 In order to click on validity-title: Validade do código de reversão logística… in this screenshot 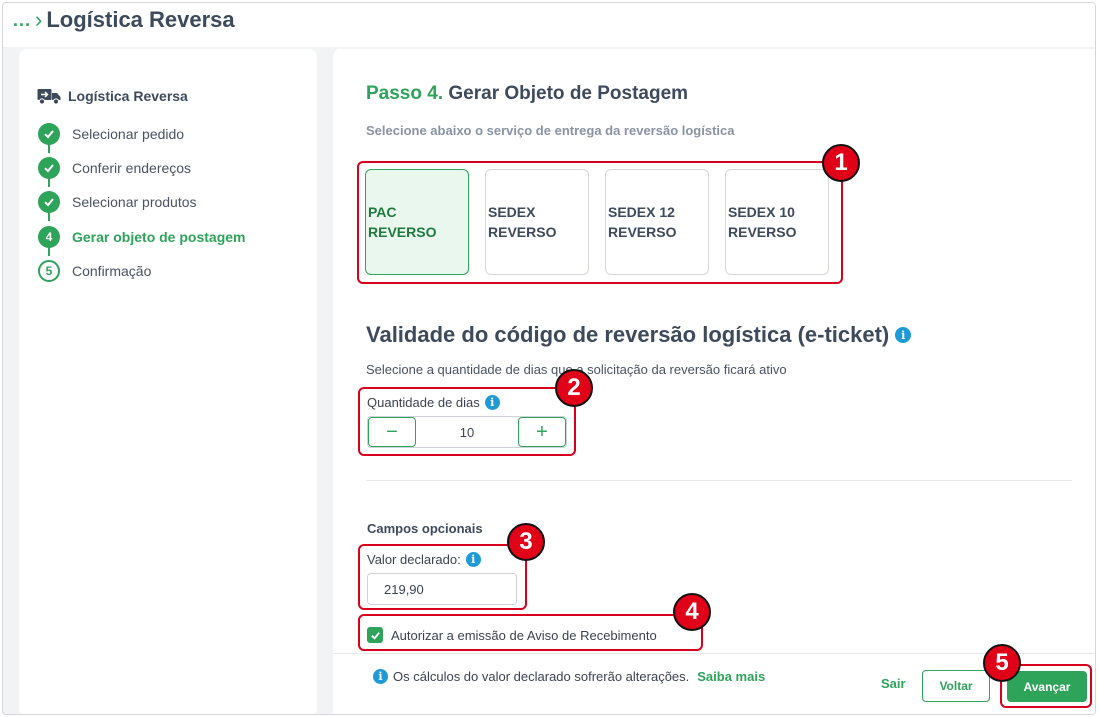, I will do `click(628, 334)`.